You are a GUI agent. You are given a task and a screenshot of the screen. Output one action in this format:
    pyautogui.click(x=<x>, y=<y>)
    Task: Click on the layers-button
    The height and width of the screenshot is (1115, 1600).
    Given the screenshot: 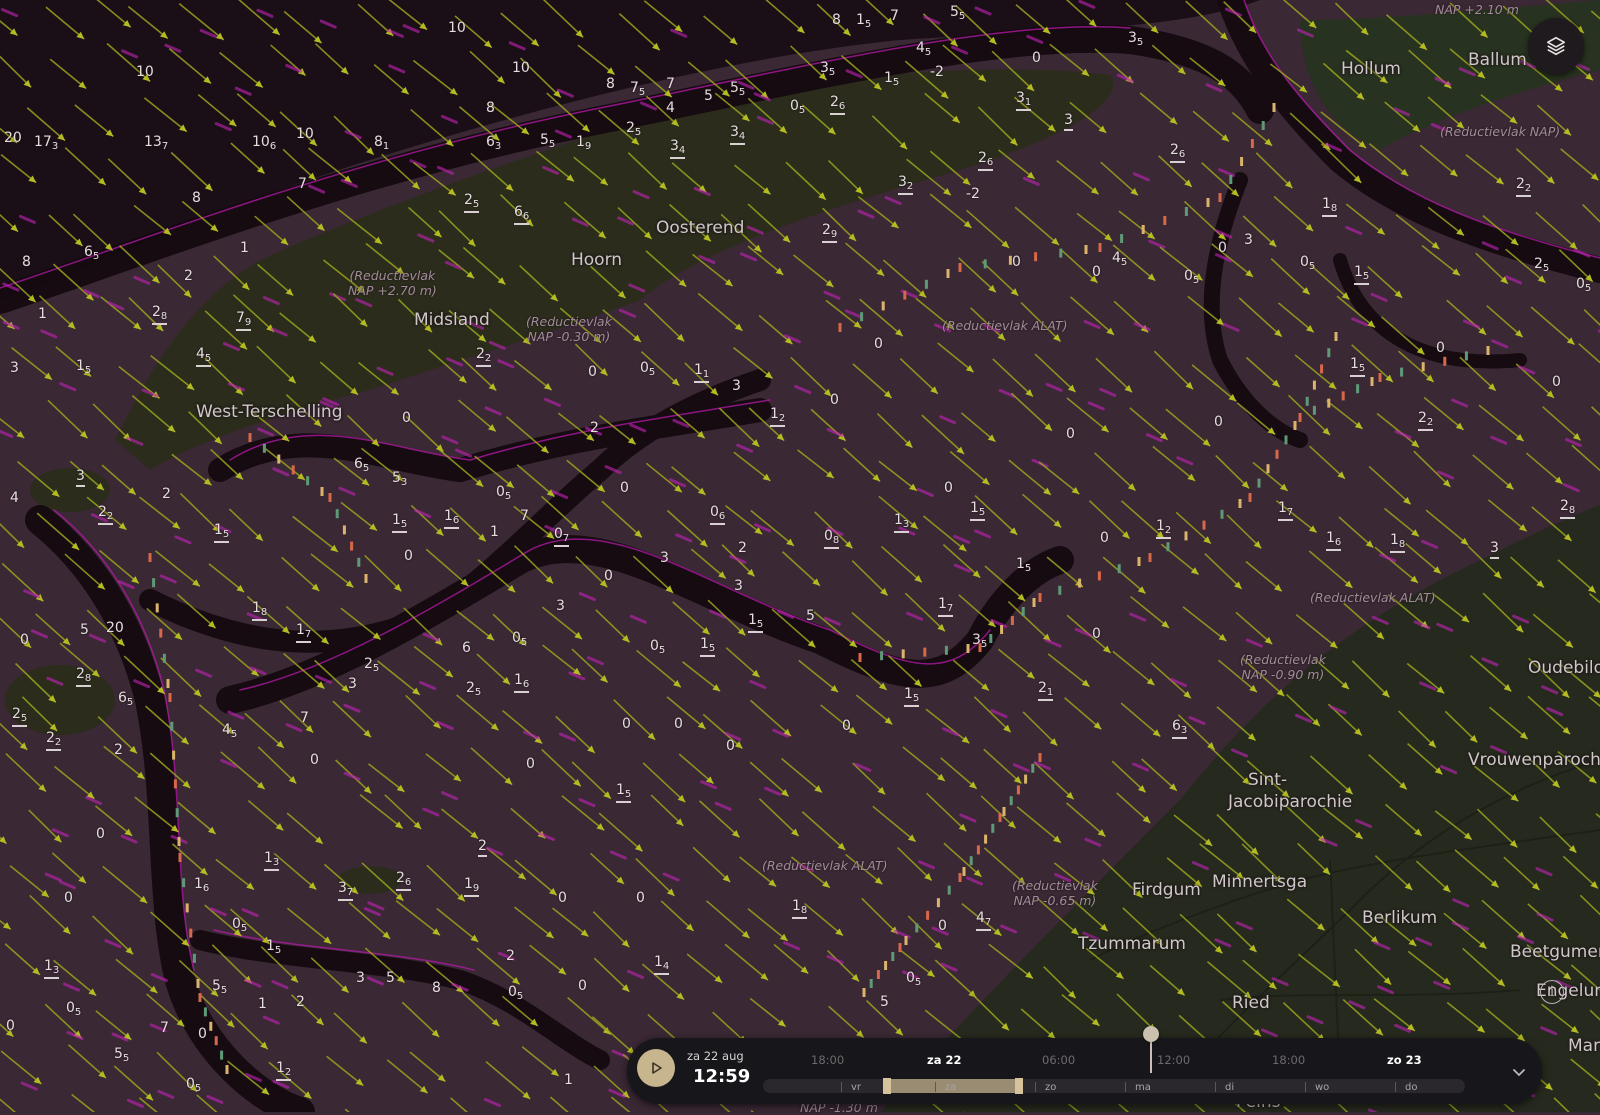 What is the action you would take?
    pyautogui.click(x=1556, y=46)
    